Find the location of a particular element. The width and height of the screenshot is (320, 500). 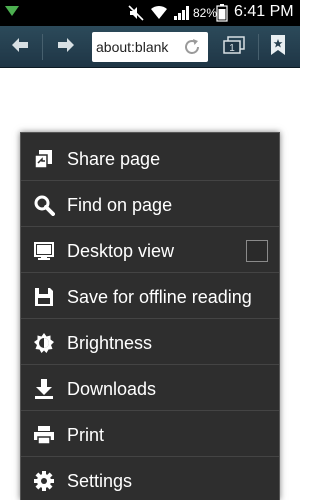

signal-icon is located at coordinates (182, 15).